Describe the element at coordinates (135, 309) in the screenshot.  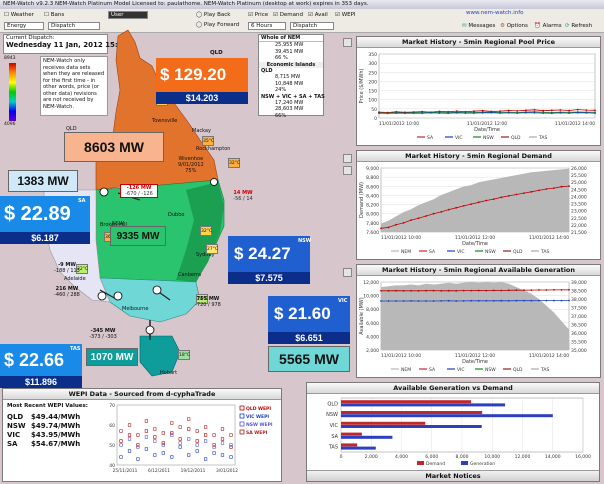
I see `town-melbourne: Melbourne` at that location.